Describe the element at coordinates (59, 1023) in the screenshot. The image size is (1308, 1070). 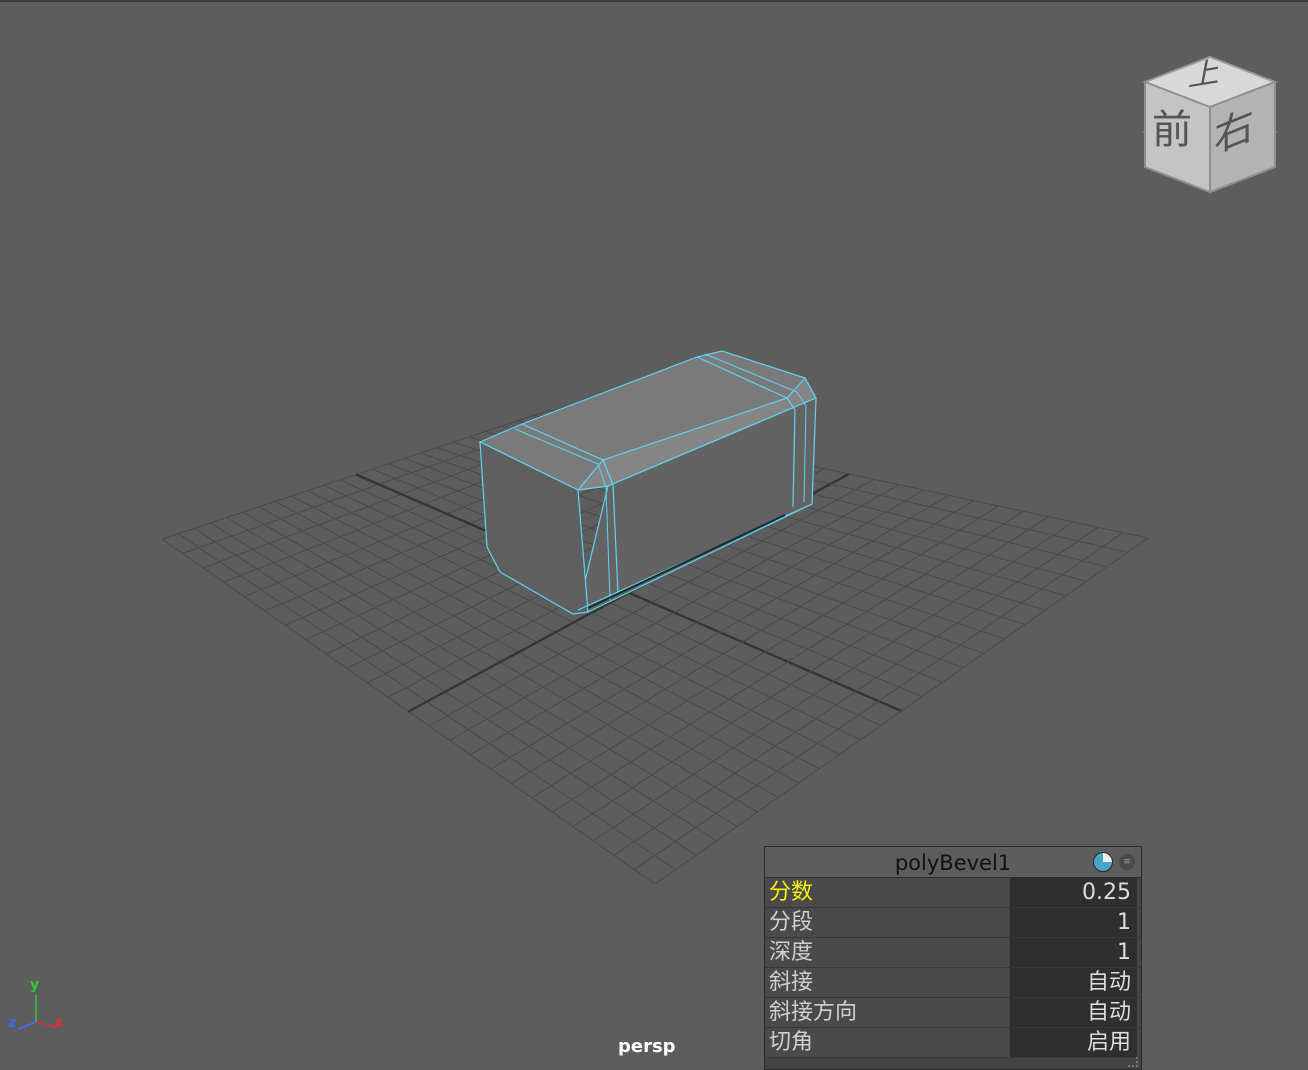
I see `axis-x-label: x` at that location.